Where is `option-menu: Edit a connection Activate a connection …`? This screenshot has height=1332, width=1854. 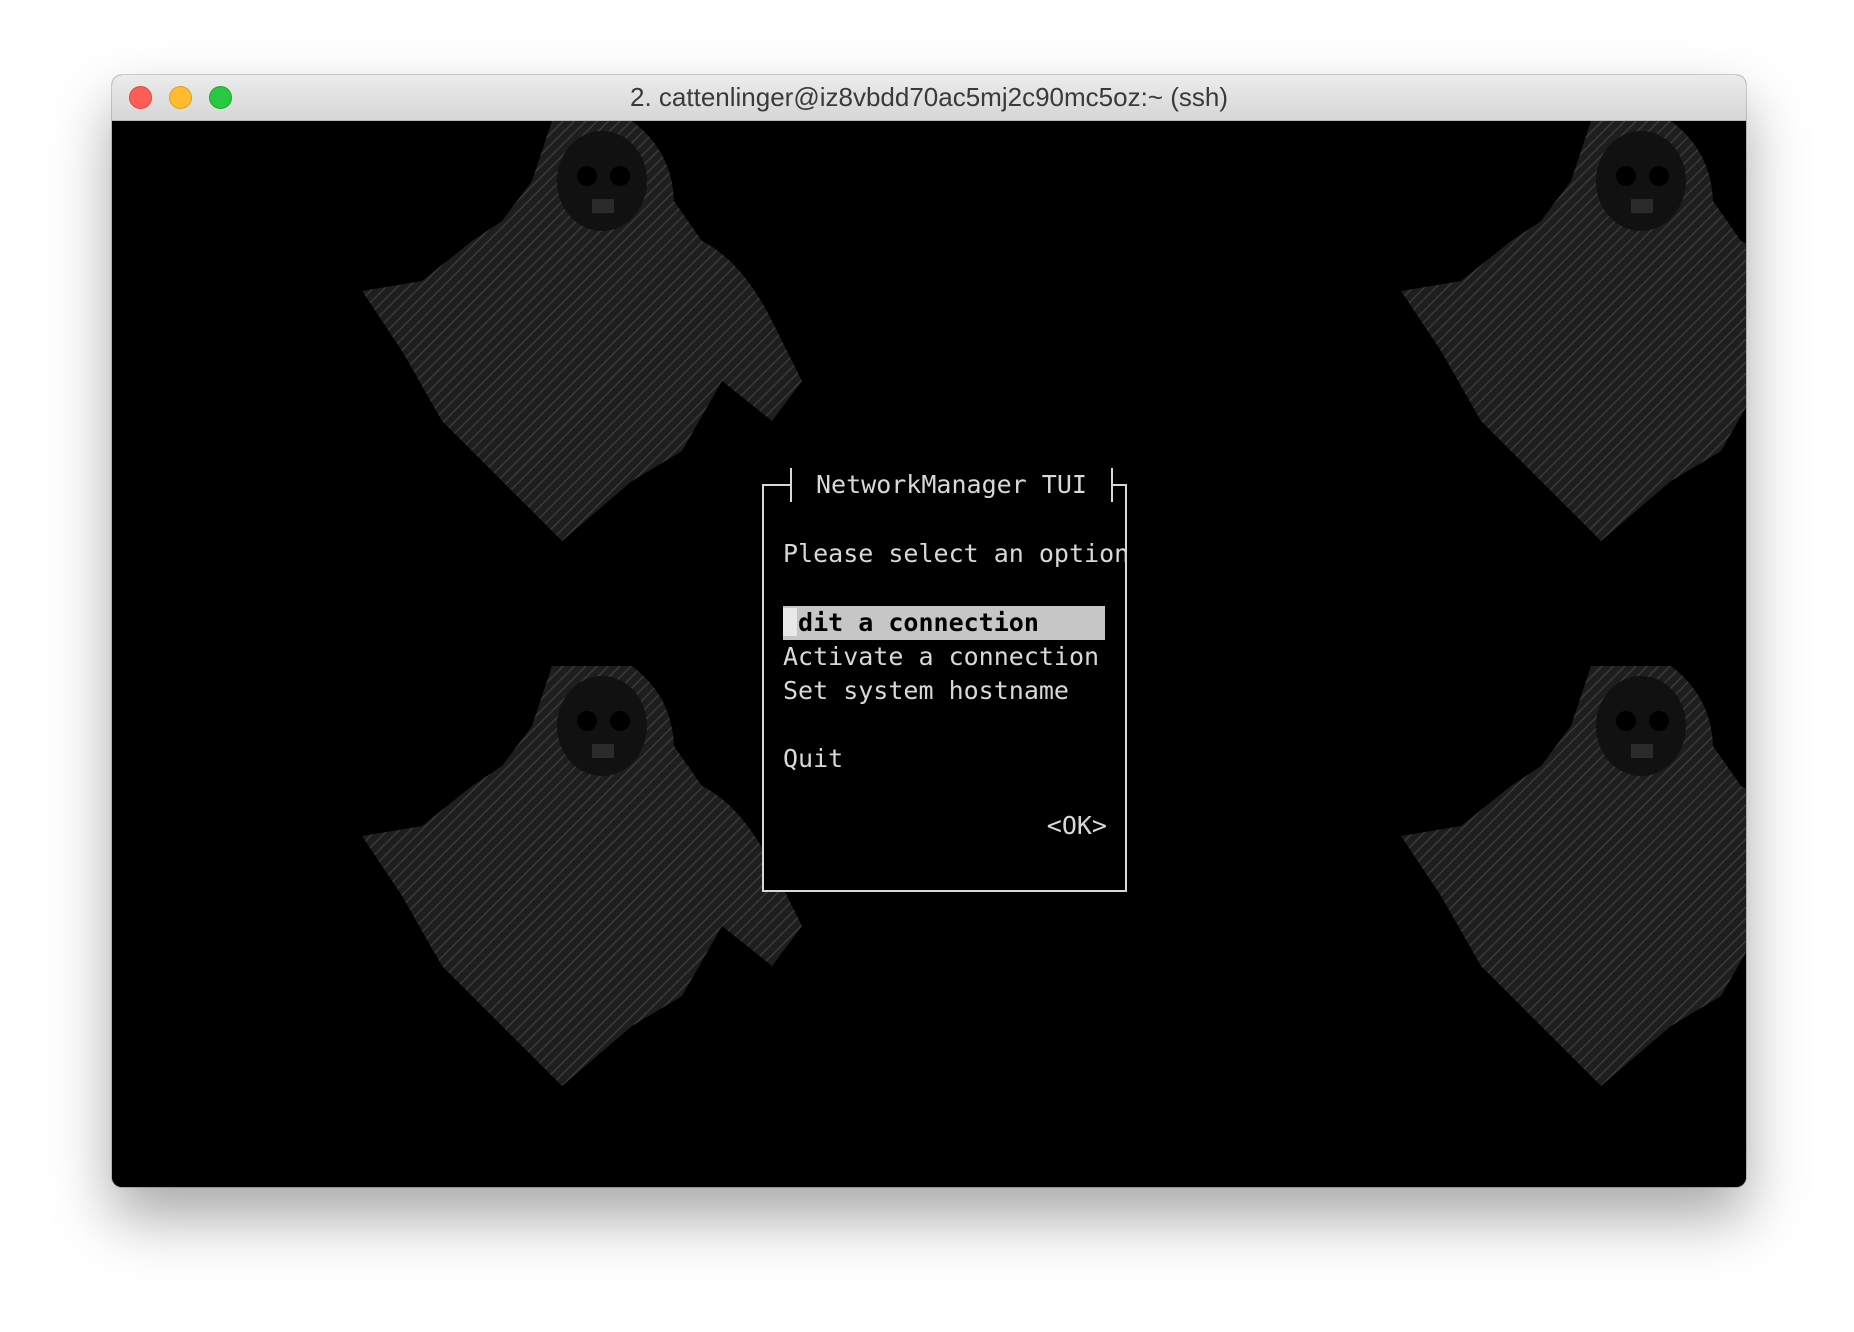
option-menu: Edit a connection Activate a connection … is located at coordinates (944, 691).